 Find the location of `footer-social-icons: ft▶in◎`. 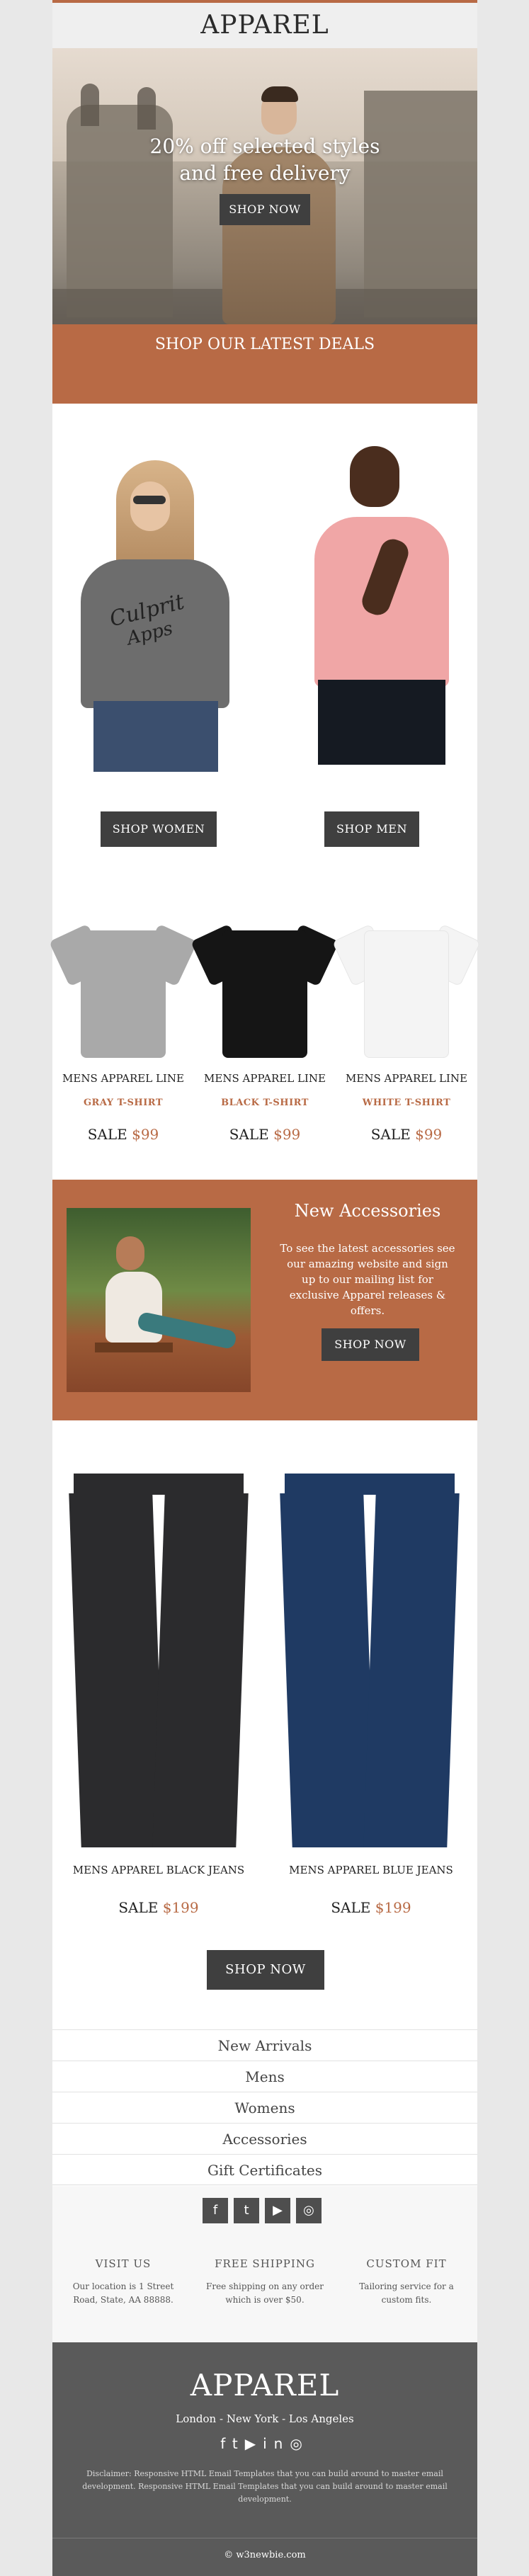

footer-social-icons: ft▶in◎ is located at coordinates (264, 2443).